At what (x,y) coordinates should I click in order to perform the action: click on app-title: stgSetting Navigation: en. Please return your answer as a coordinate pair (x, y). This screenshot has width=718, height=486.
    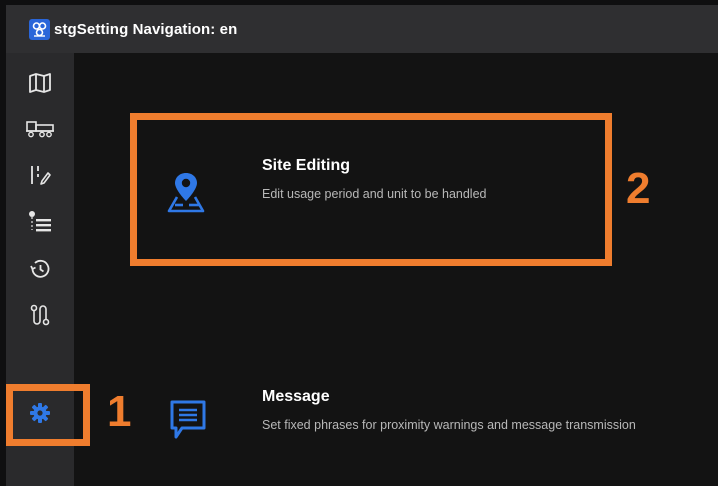
    Looking at the image, I should click on (146, 29).